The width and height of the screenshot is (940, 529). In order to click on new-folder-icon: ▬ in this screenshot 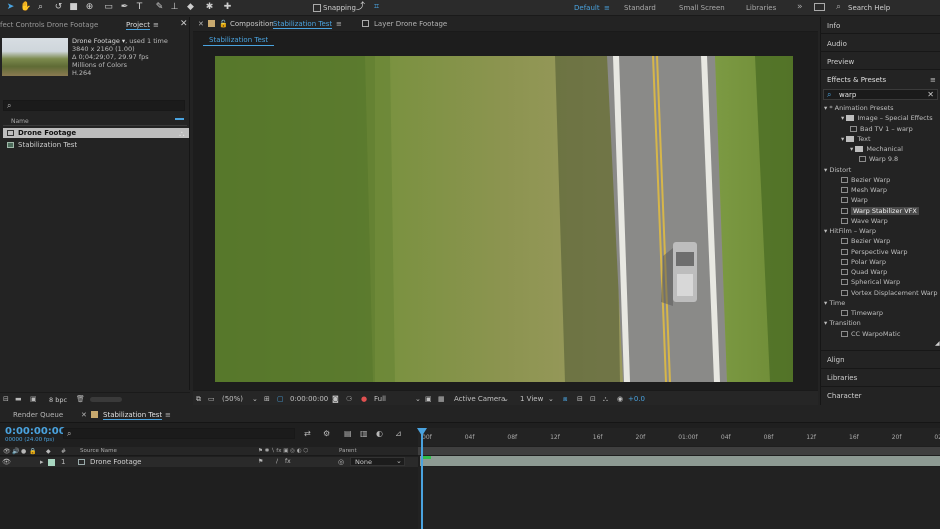, I will do `click(18, 399)`.